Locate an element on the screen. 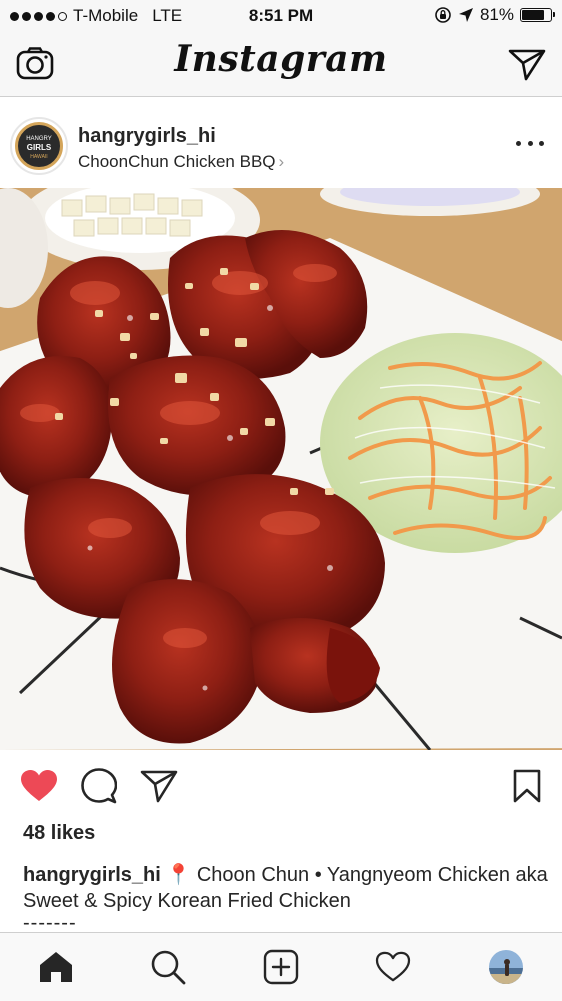 This screenshot has height=1001, width=562. search-icon is located at coordinates (168, 967).